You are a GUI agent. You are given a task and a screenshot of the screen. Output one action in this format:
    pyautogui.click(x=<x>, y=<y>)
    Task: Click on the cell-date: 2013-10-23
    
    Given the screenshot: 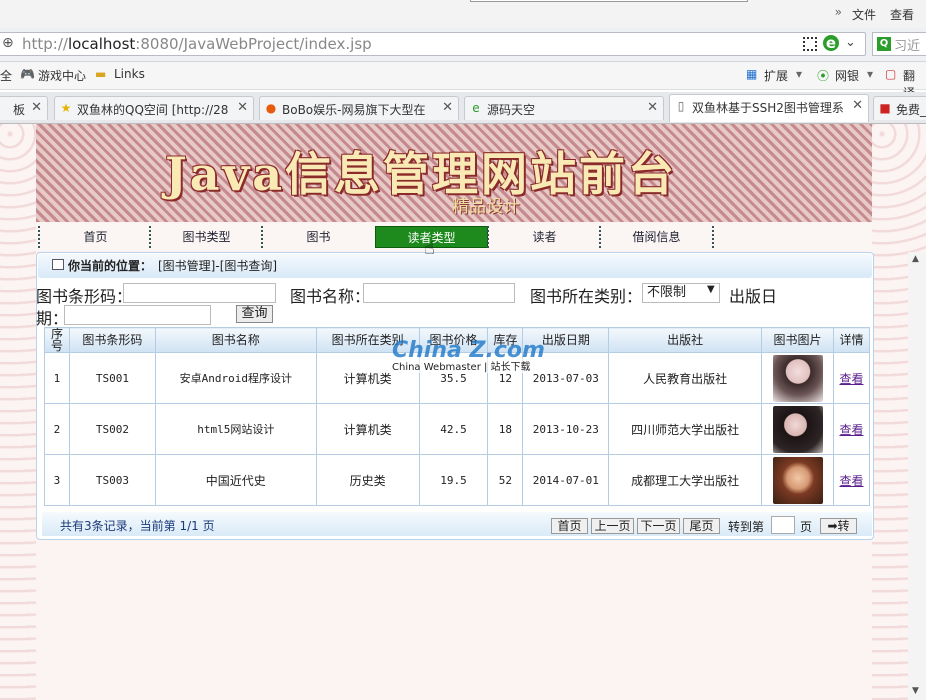 What is the action you would take?
    pyautogui.click(x=566, y=429)
    